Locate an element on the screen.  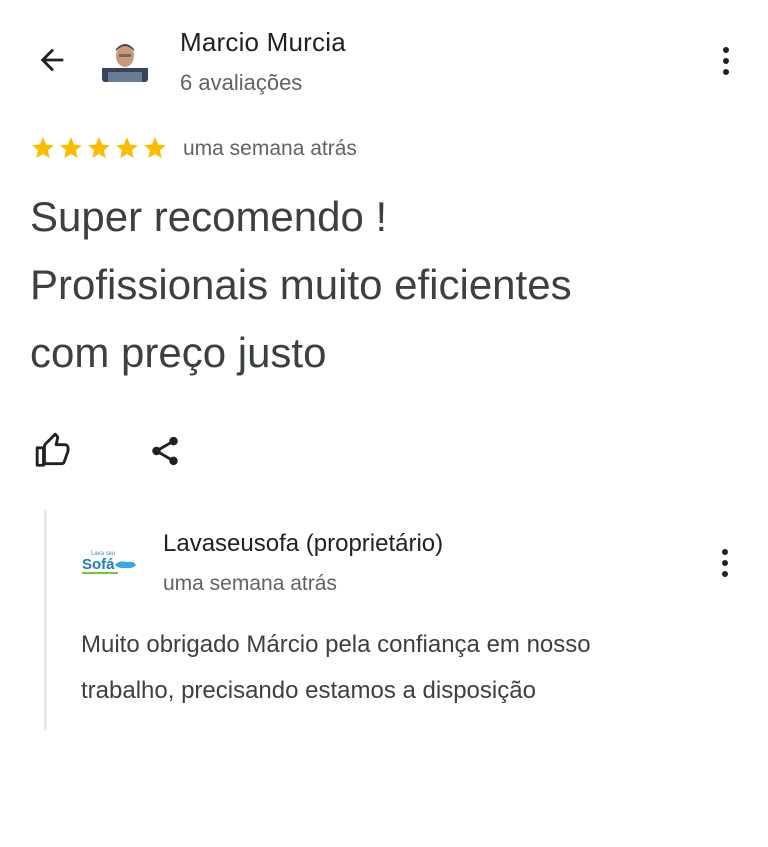
review-text-line: com preço justo is located at coordinates (178, 352).